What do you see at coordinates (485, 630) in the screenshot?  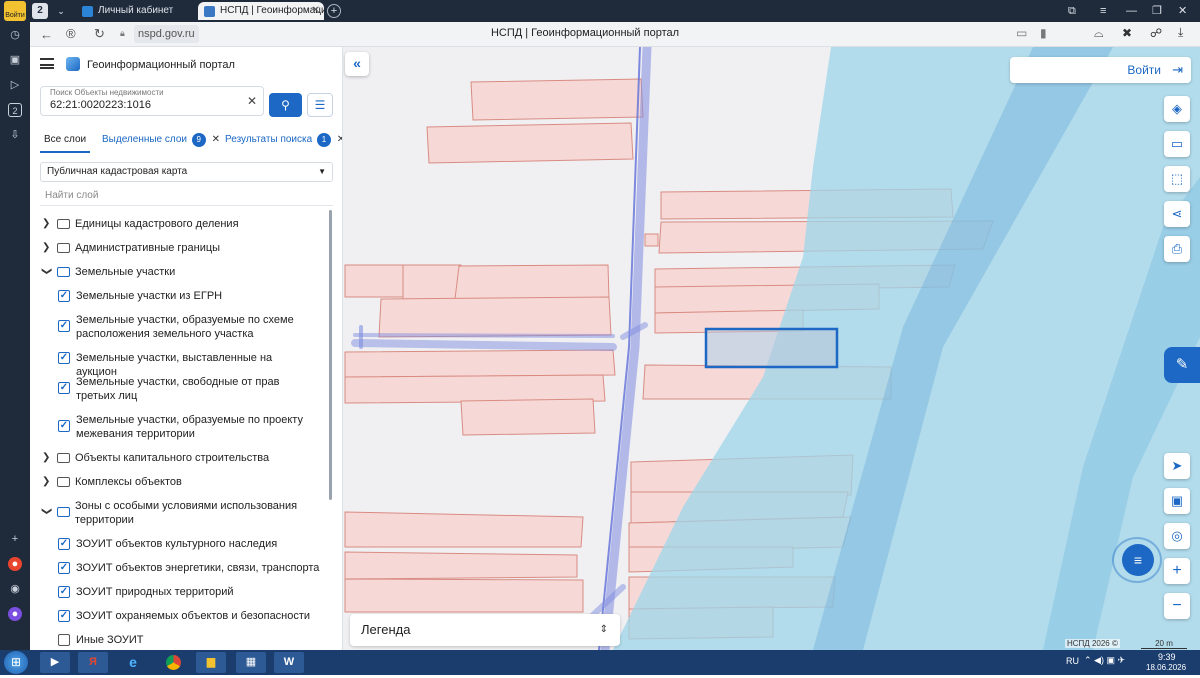 I see `legend-panel: Легенда ⇕` at bounding box center [485, 630].